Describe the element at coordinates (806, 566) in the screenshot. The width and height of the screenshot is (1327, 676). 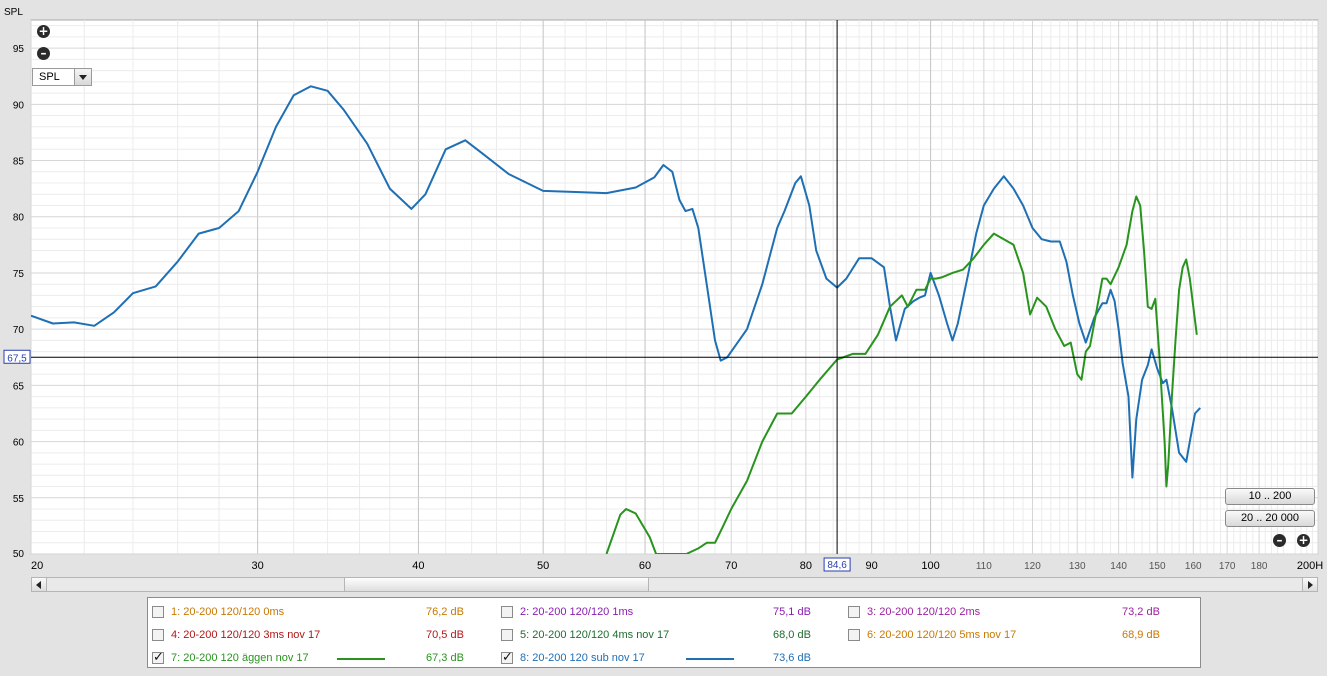
I see `x-tick-label: 80` at that location.